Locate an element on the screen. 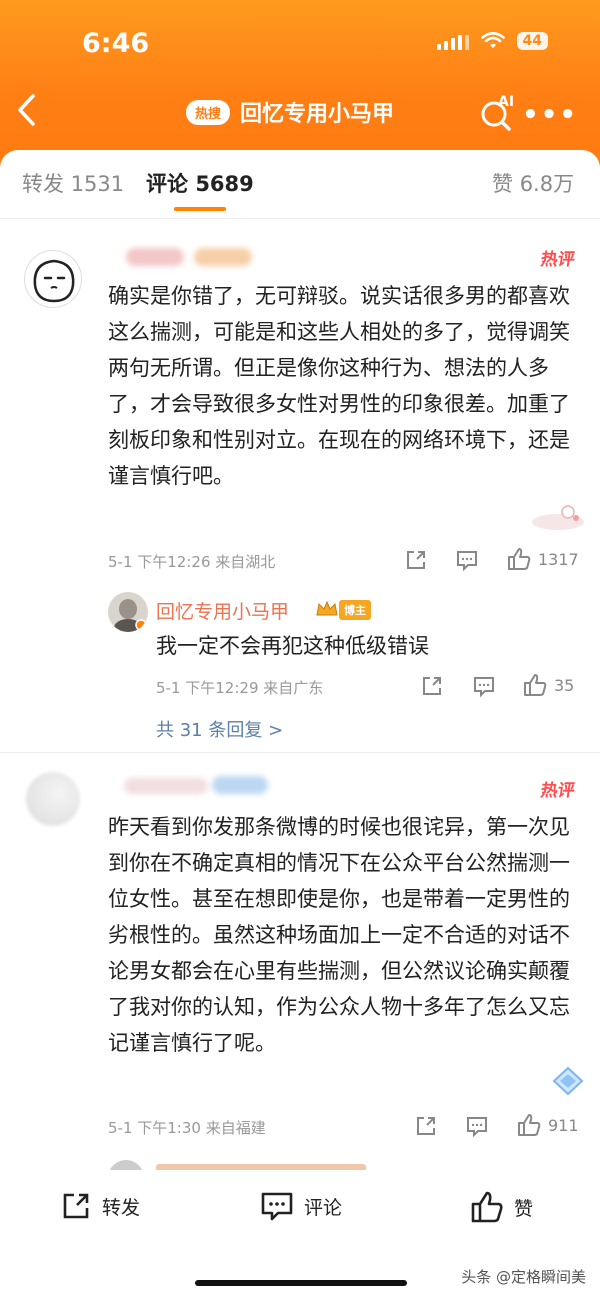  author-avatar-icon is located at coordinates (128, 612).